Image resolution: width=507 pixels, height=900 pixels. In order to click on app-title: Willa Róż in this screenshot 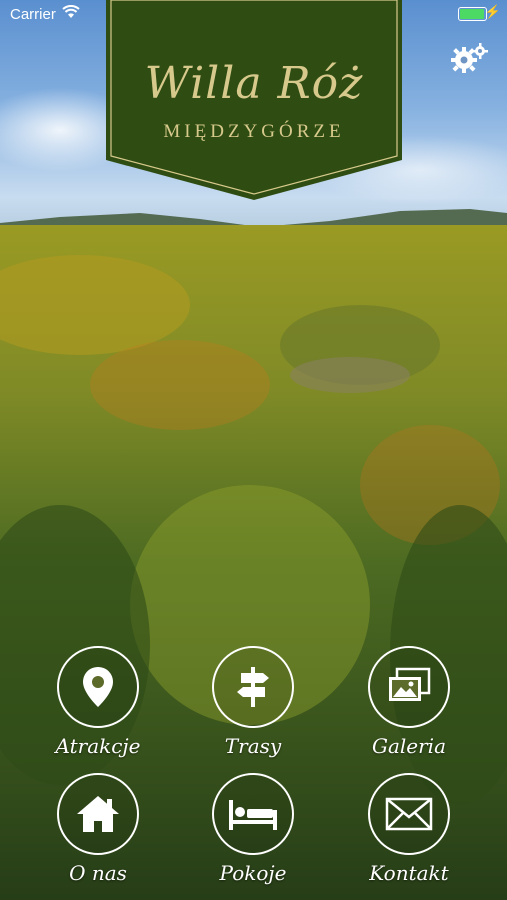, I will do `click(254, 83)`.